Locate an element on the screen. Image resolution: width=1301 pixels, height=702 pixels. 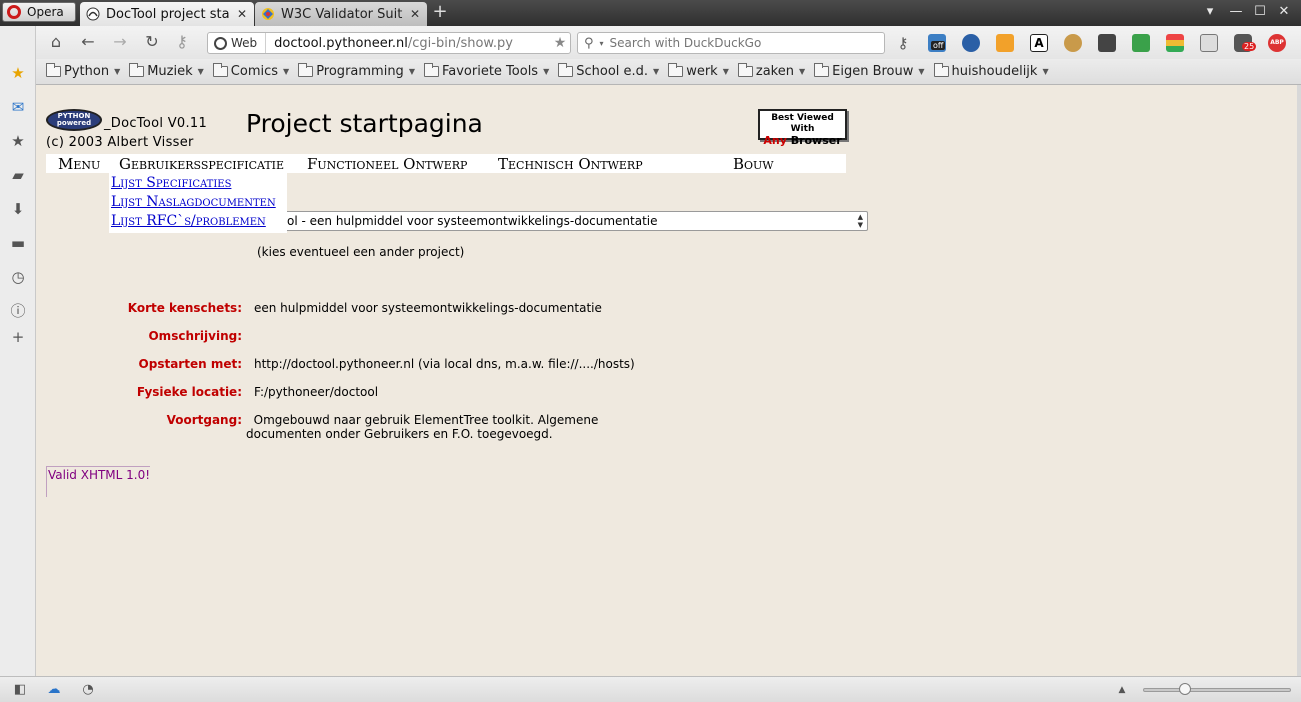
bookmark-folder-eigen-brouw: Eigen Brouw ▼ is located at coordinates (869, 71).